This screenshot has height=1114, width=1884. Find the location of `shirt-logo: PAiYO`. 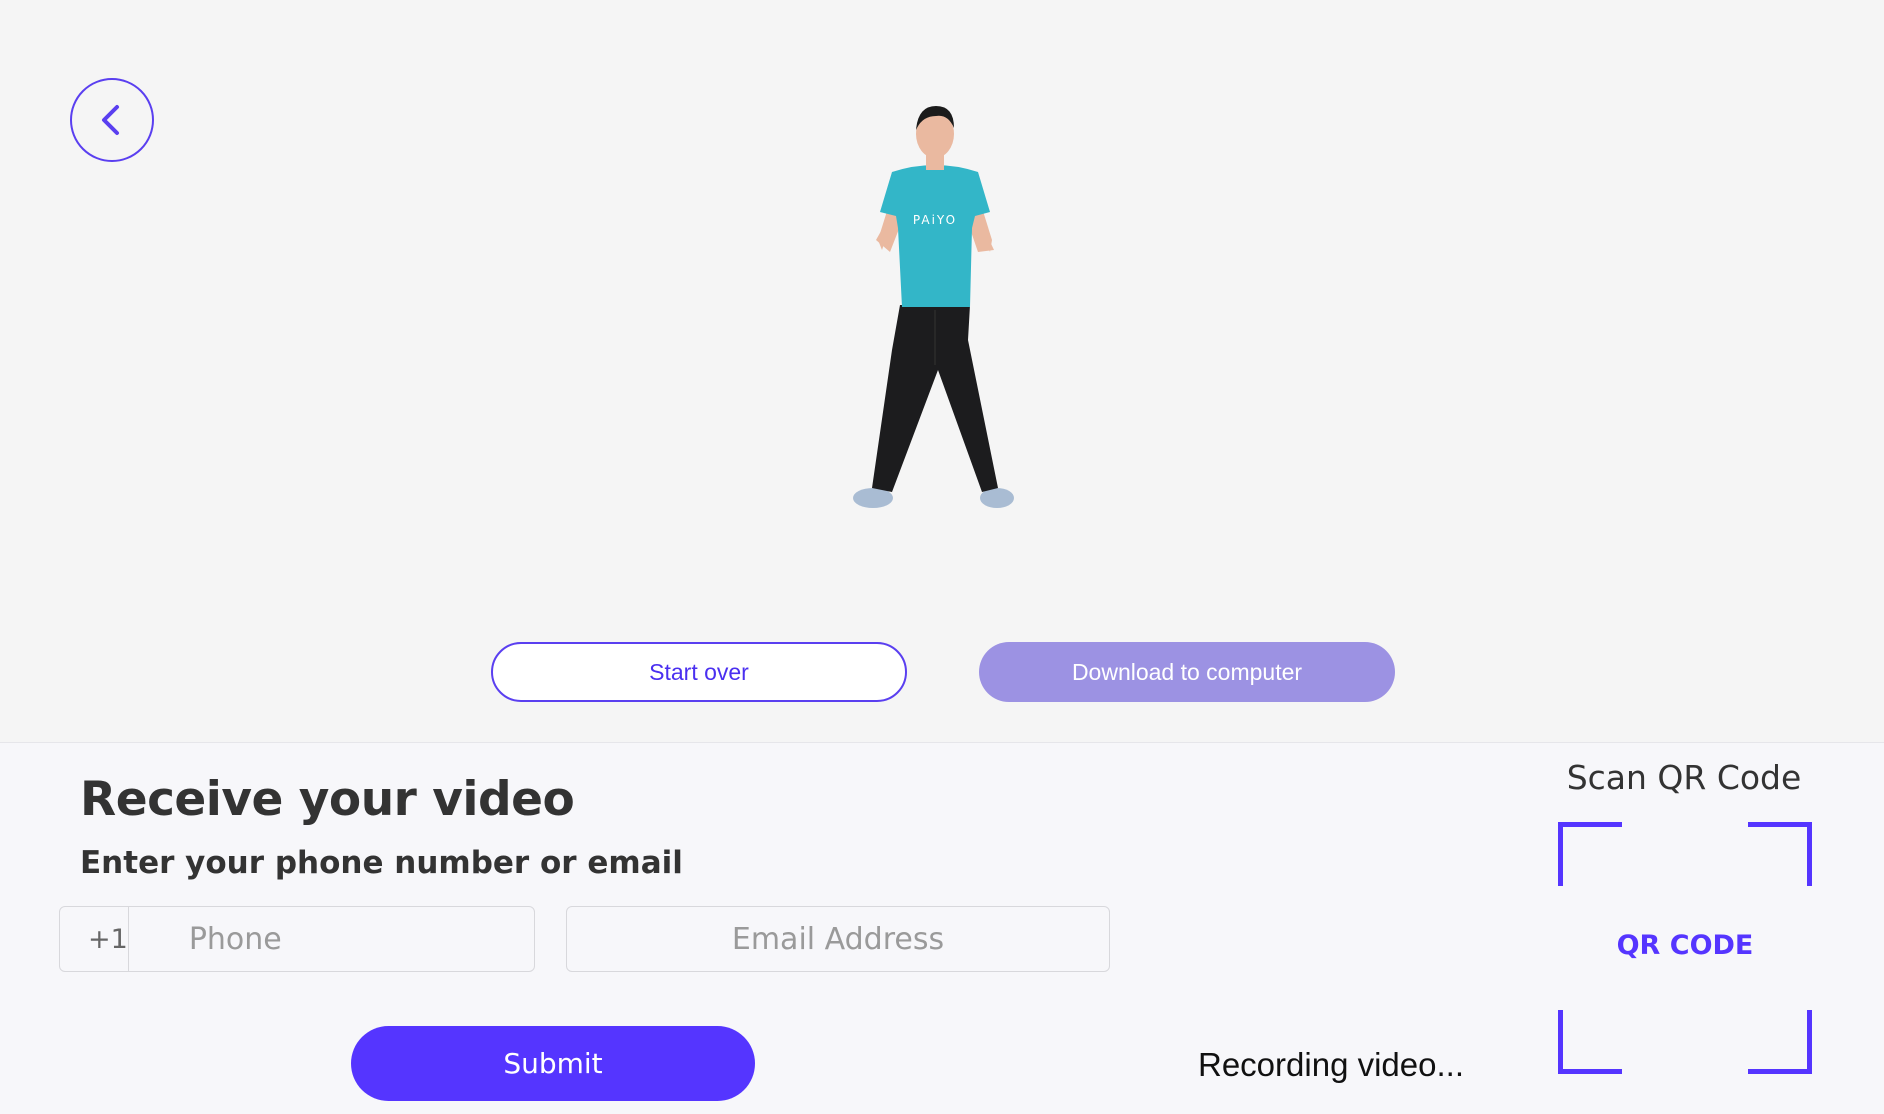

shirt-logo: PAiYO is located at coordinates (935, 220).